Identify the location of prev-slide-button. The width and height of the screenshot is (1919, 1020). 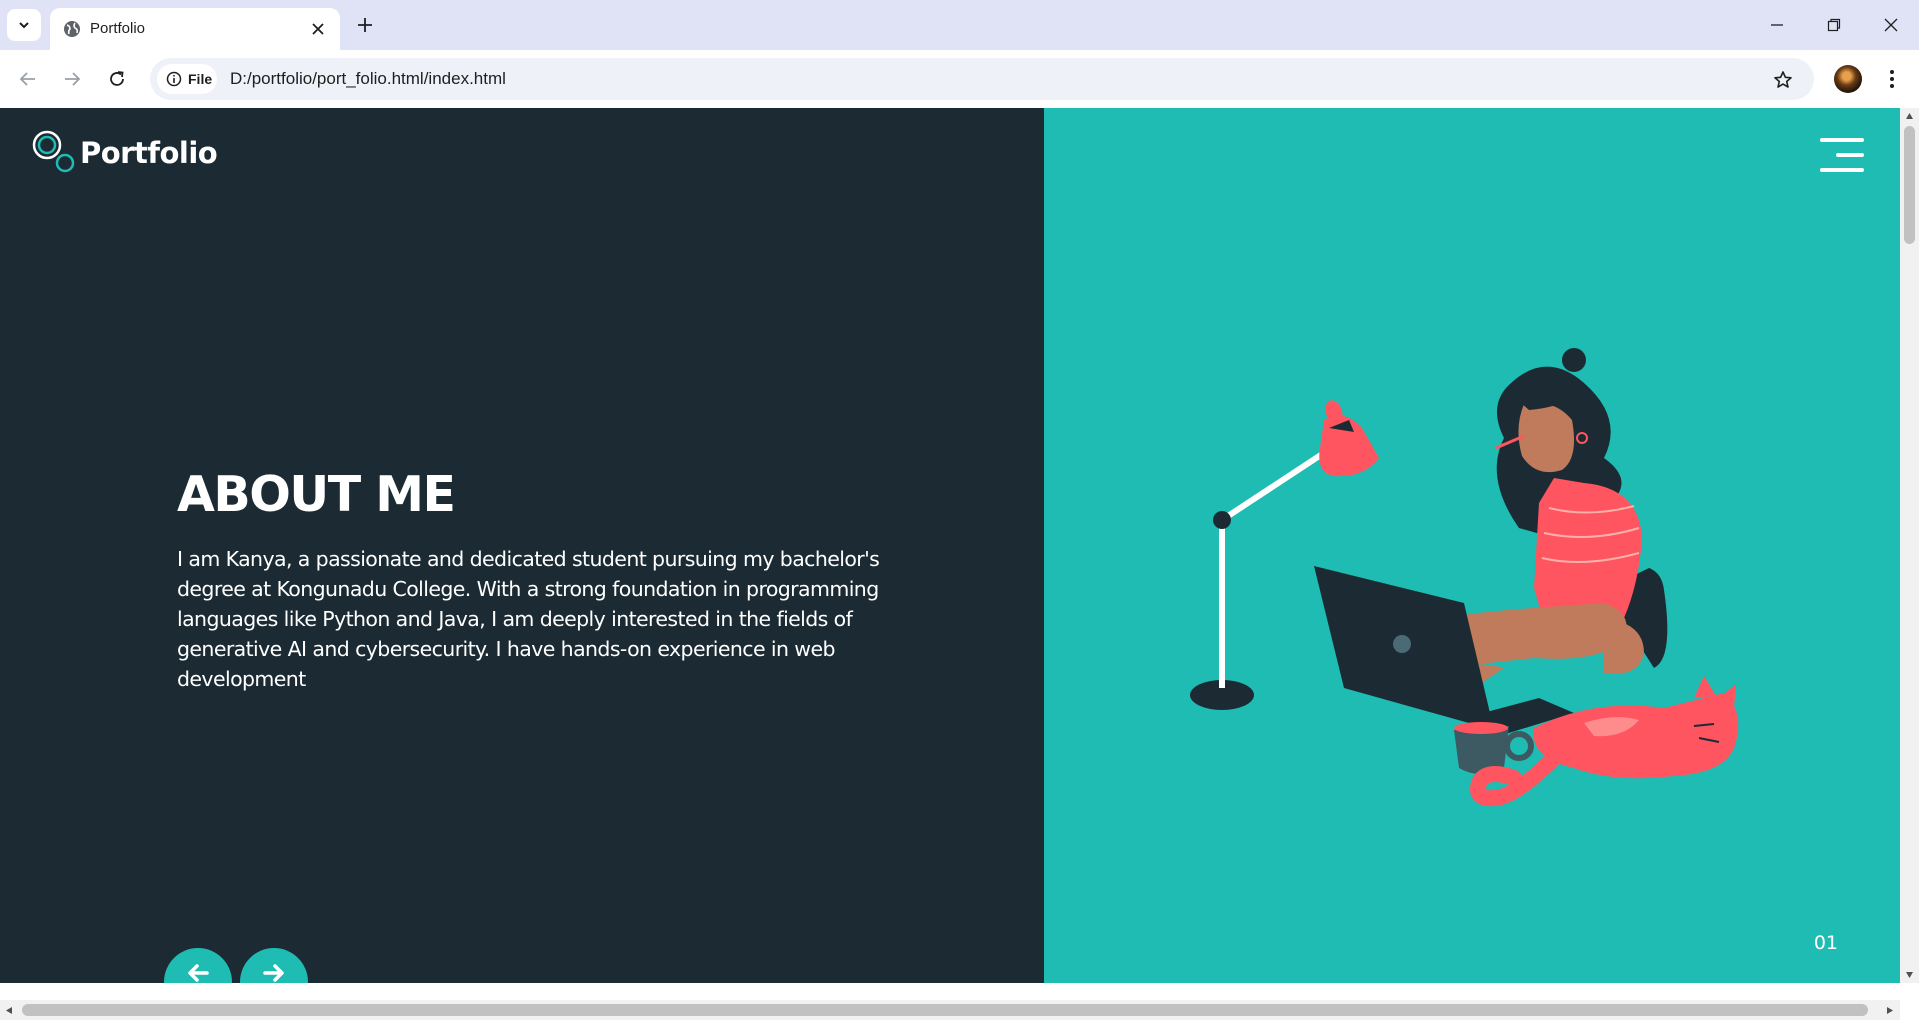
(198, 965).